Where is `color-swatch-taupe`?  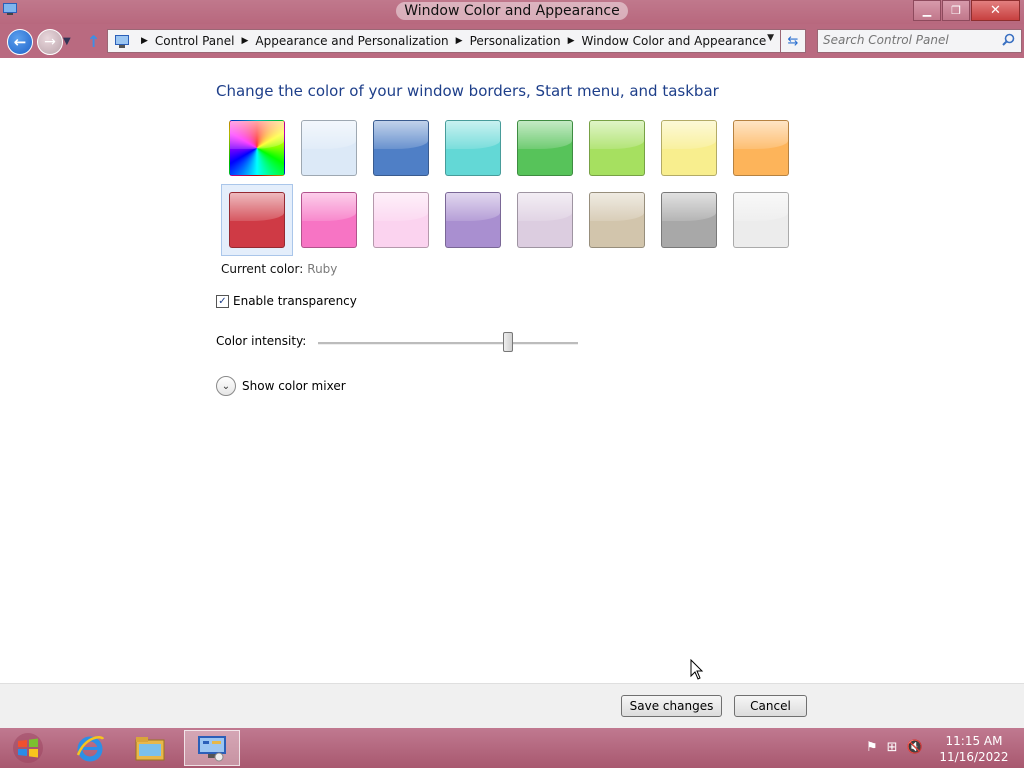 color-swatch-taupe is located at coordinates (617, 220).